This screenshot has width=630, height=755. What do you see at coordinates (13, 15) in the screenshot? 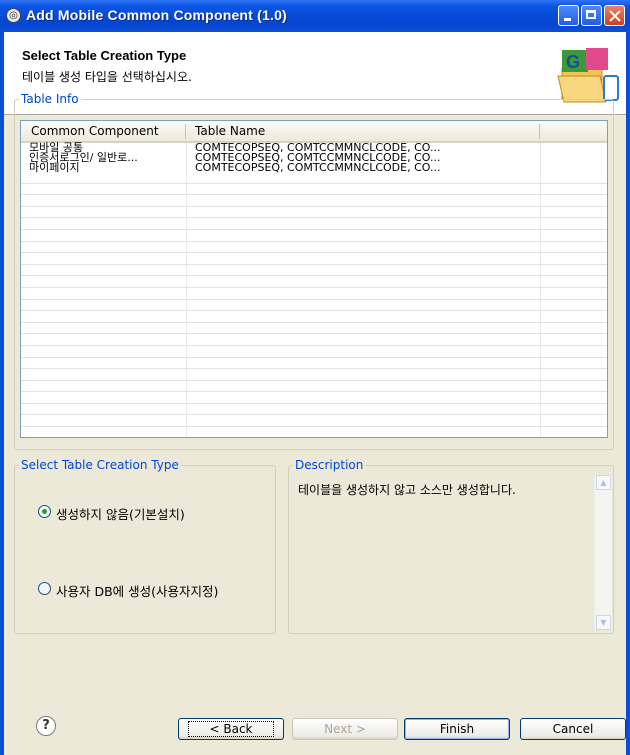
I see `eclipse-app-icon: ◎` at bounding box center [13, 15].